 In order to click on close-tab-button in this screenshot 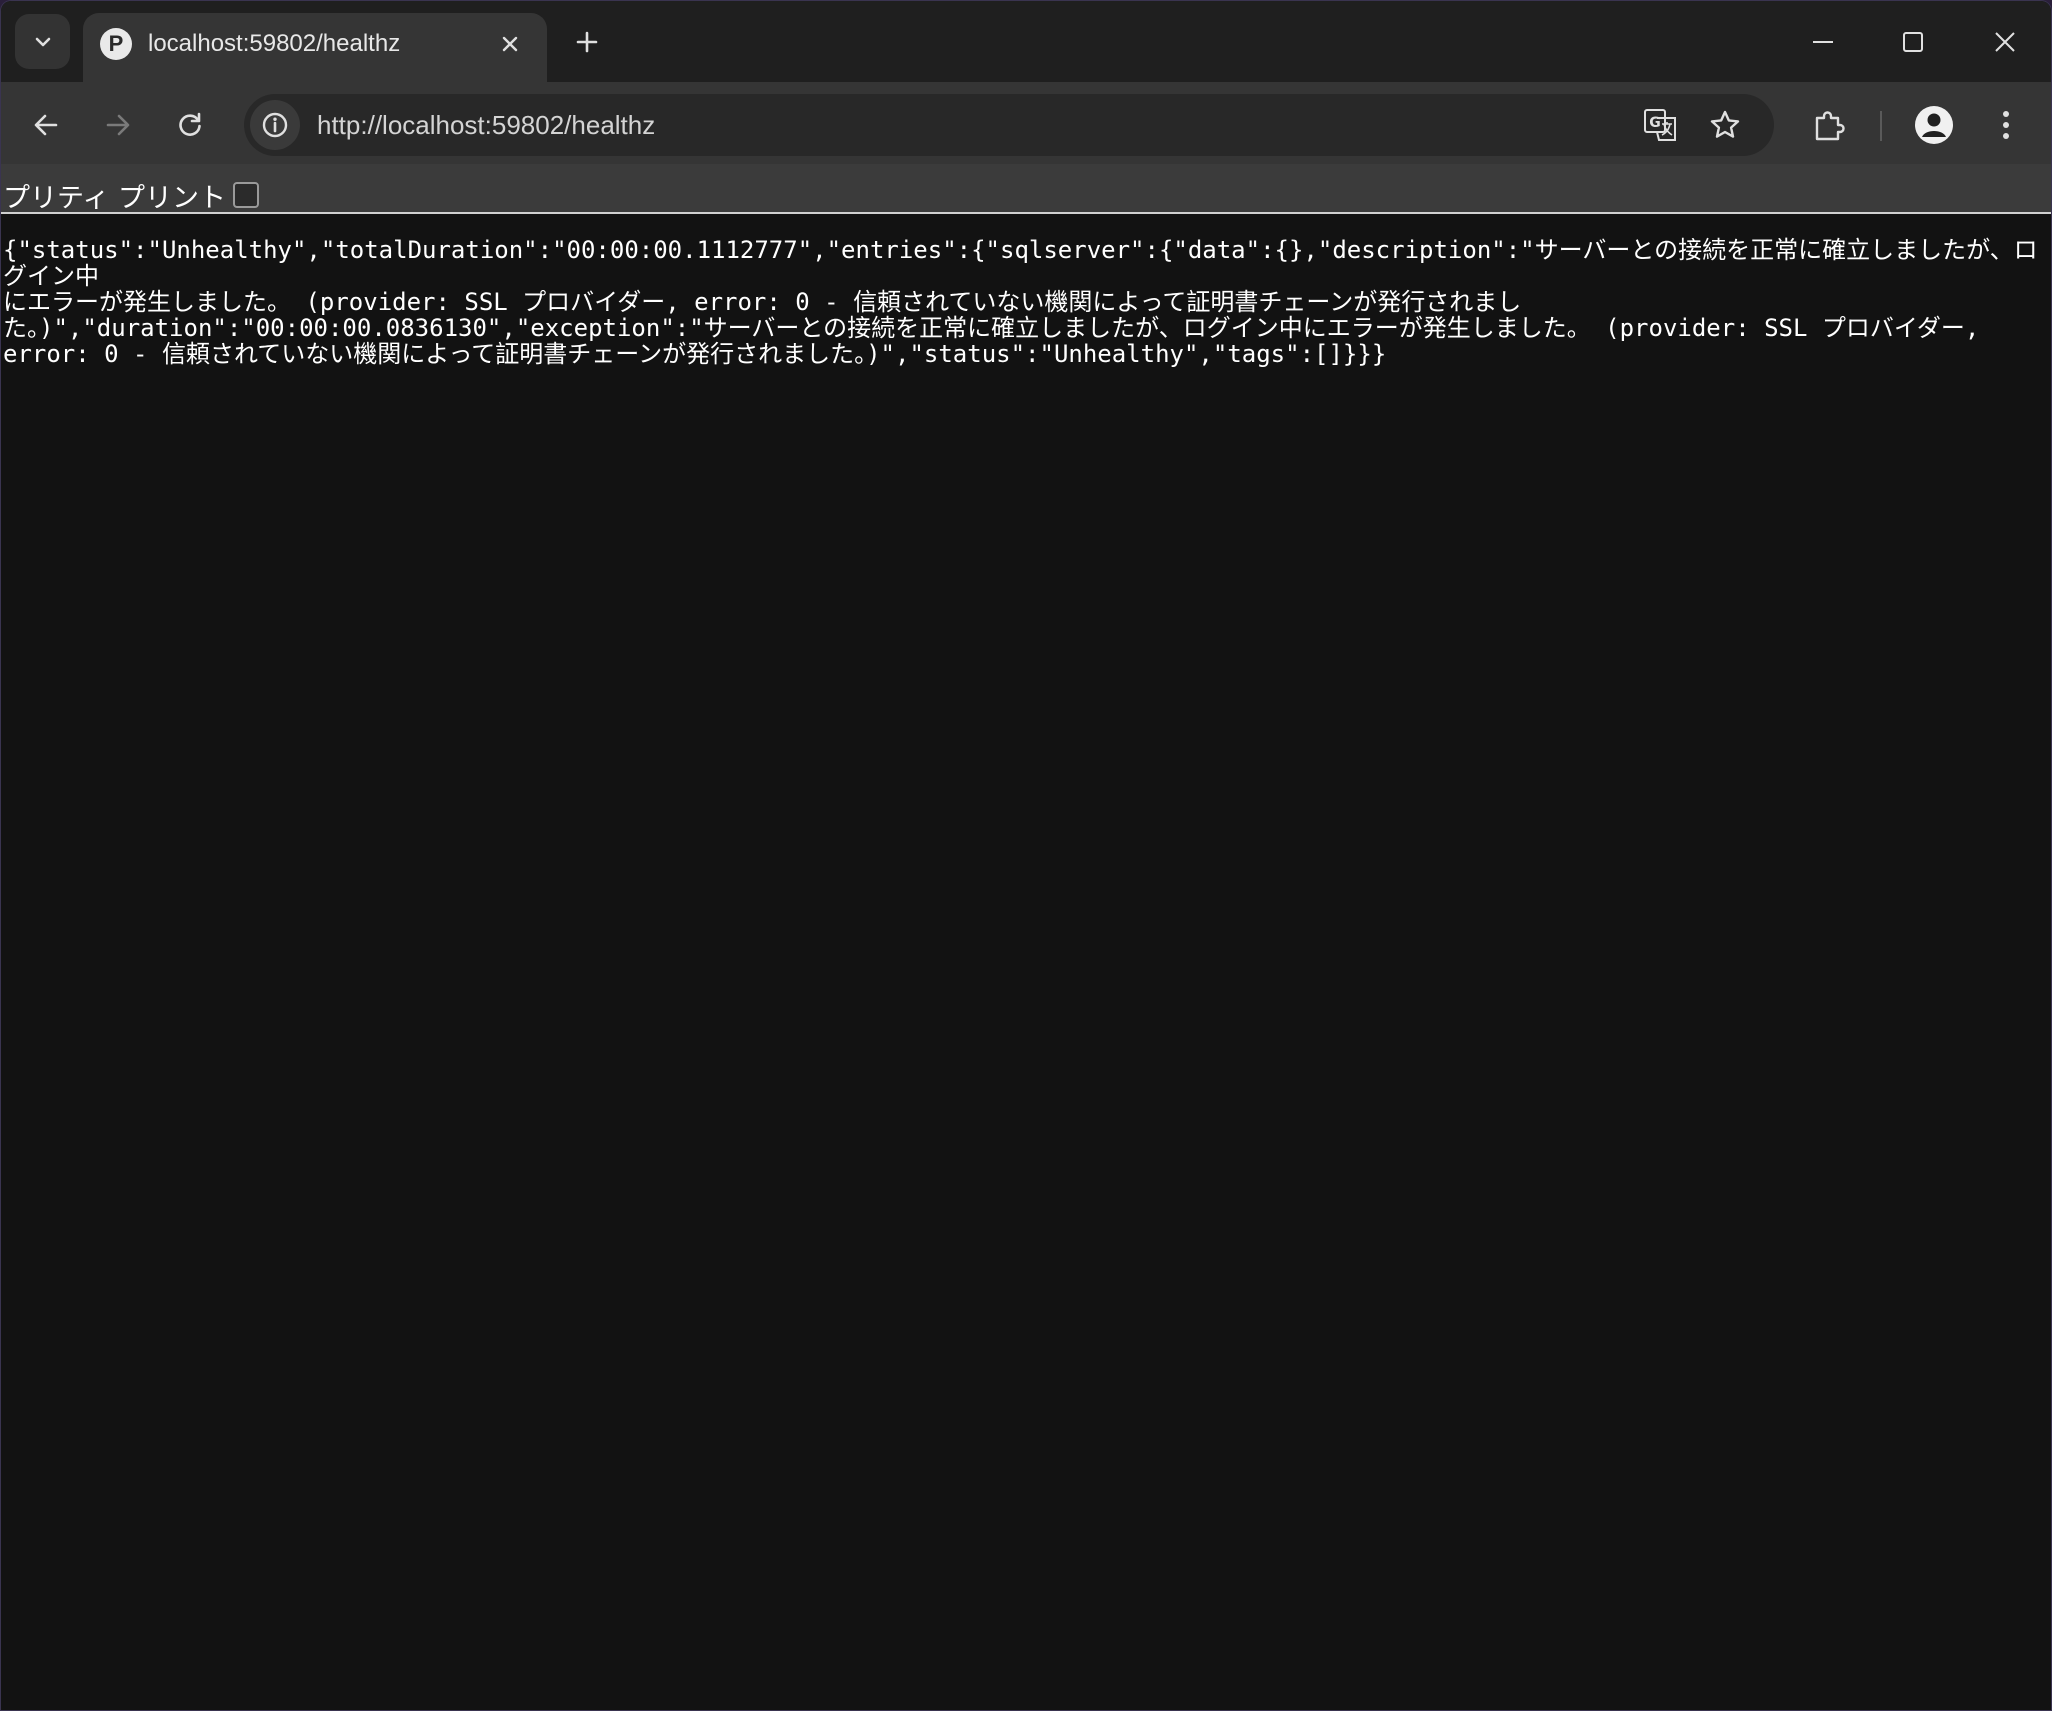, I will do `click(510, 44)`.